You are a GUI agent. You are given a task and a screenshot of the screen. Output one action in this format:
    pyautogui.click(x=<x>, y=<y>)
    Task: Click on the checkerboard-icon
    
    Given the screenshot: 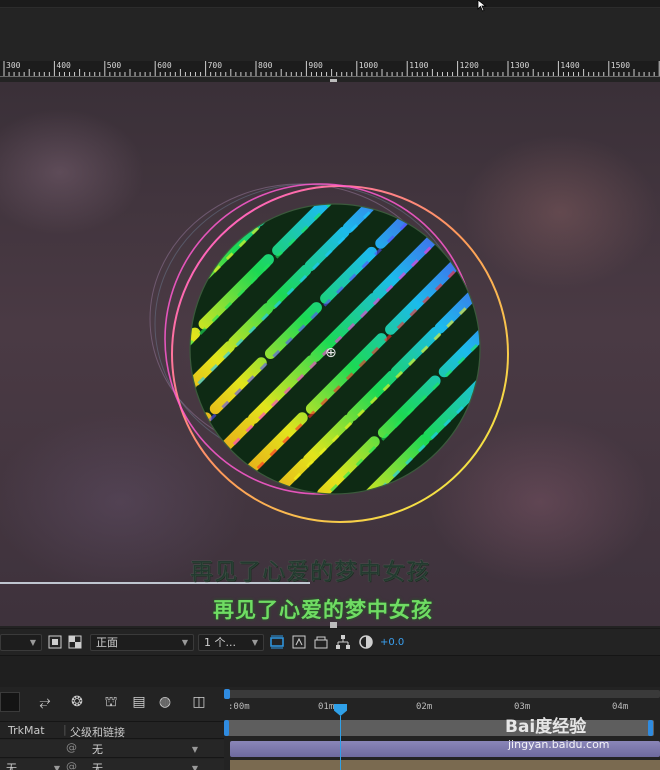 What is the action you would take?
    pyautogui.click(x=75, y=642)
    